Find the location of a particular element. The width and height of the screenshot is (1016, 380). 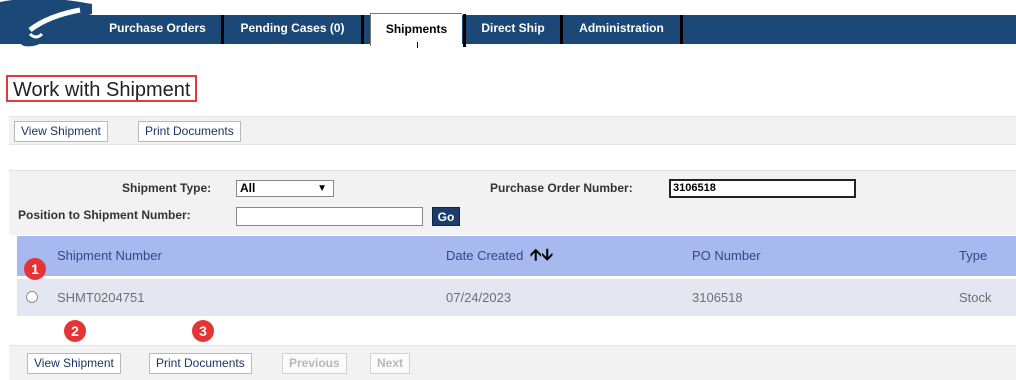

annotation-badge-1: 1 is located at coordinates (35, 269).